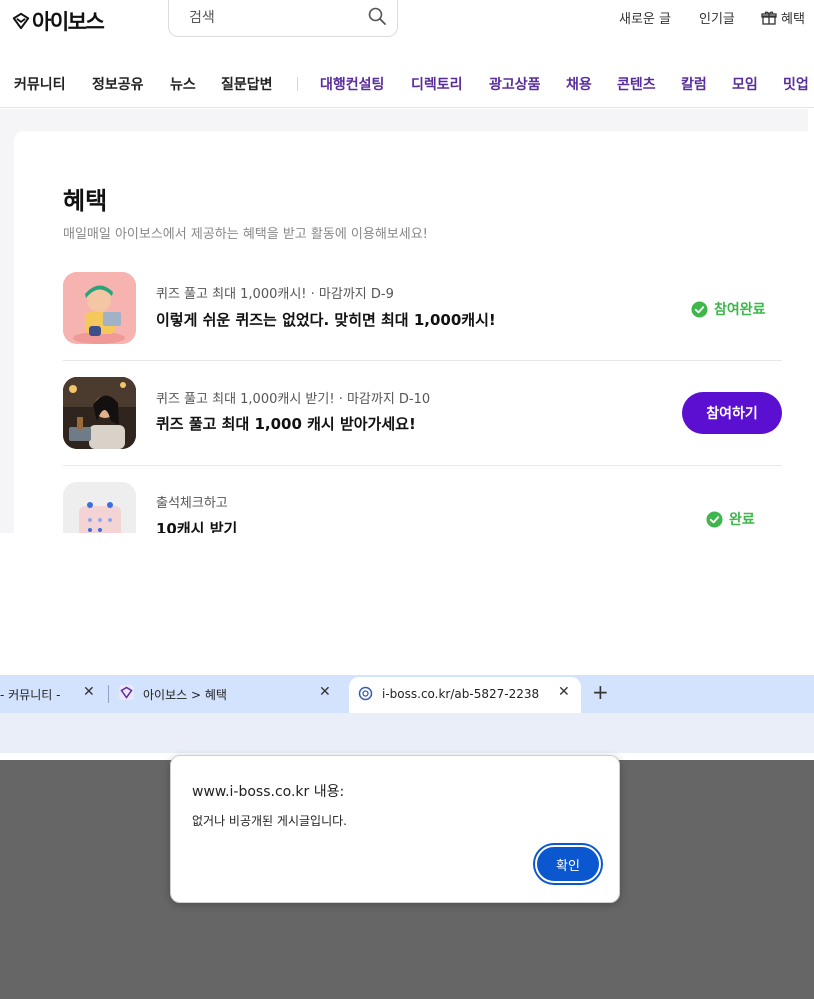 This screenshot has height=999, width=814. I want to click on calendar-icon, so click(99, 507).